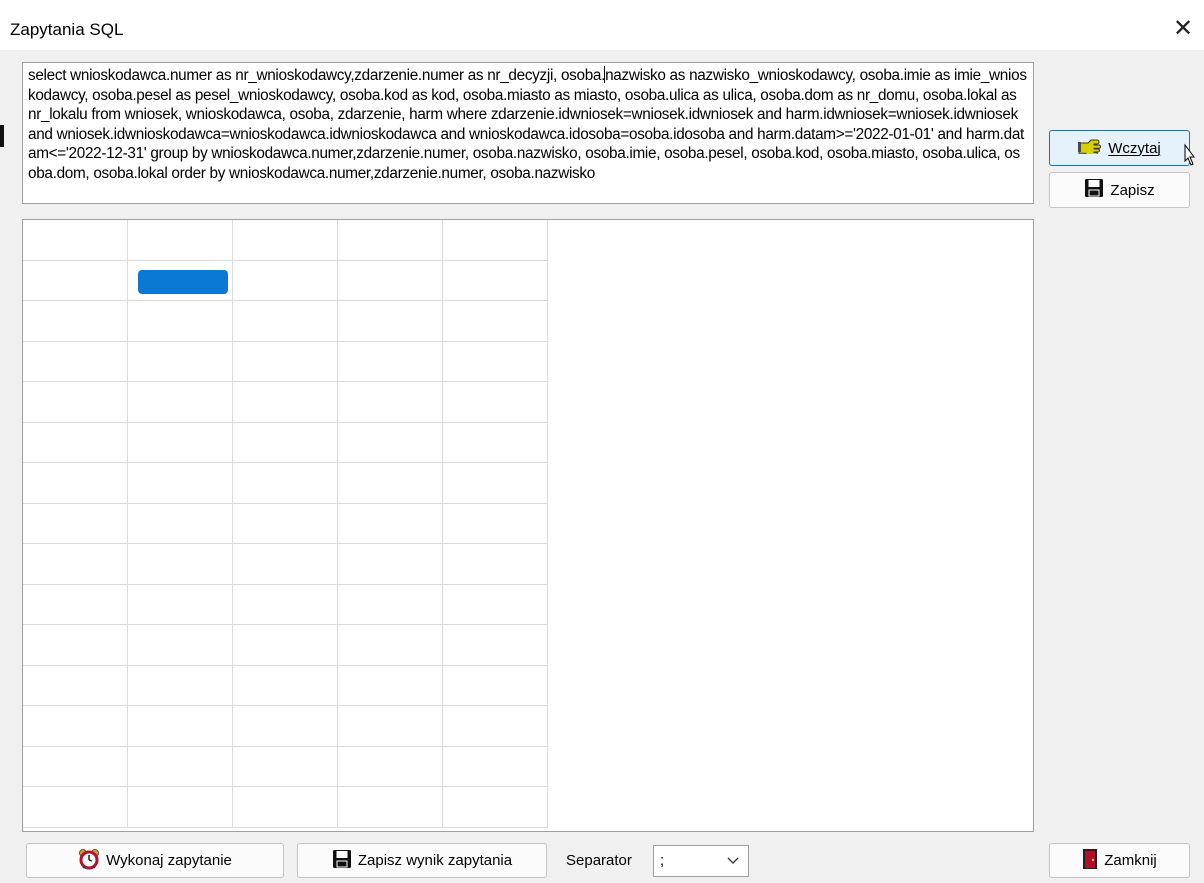 The height and width of the screenshot is (883, 1204). I want to click on execute-query-button: Wykonaj zapytanie, so click(155, 860).